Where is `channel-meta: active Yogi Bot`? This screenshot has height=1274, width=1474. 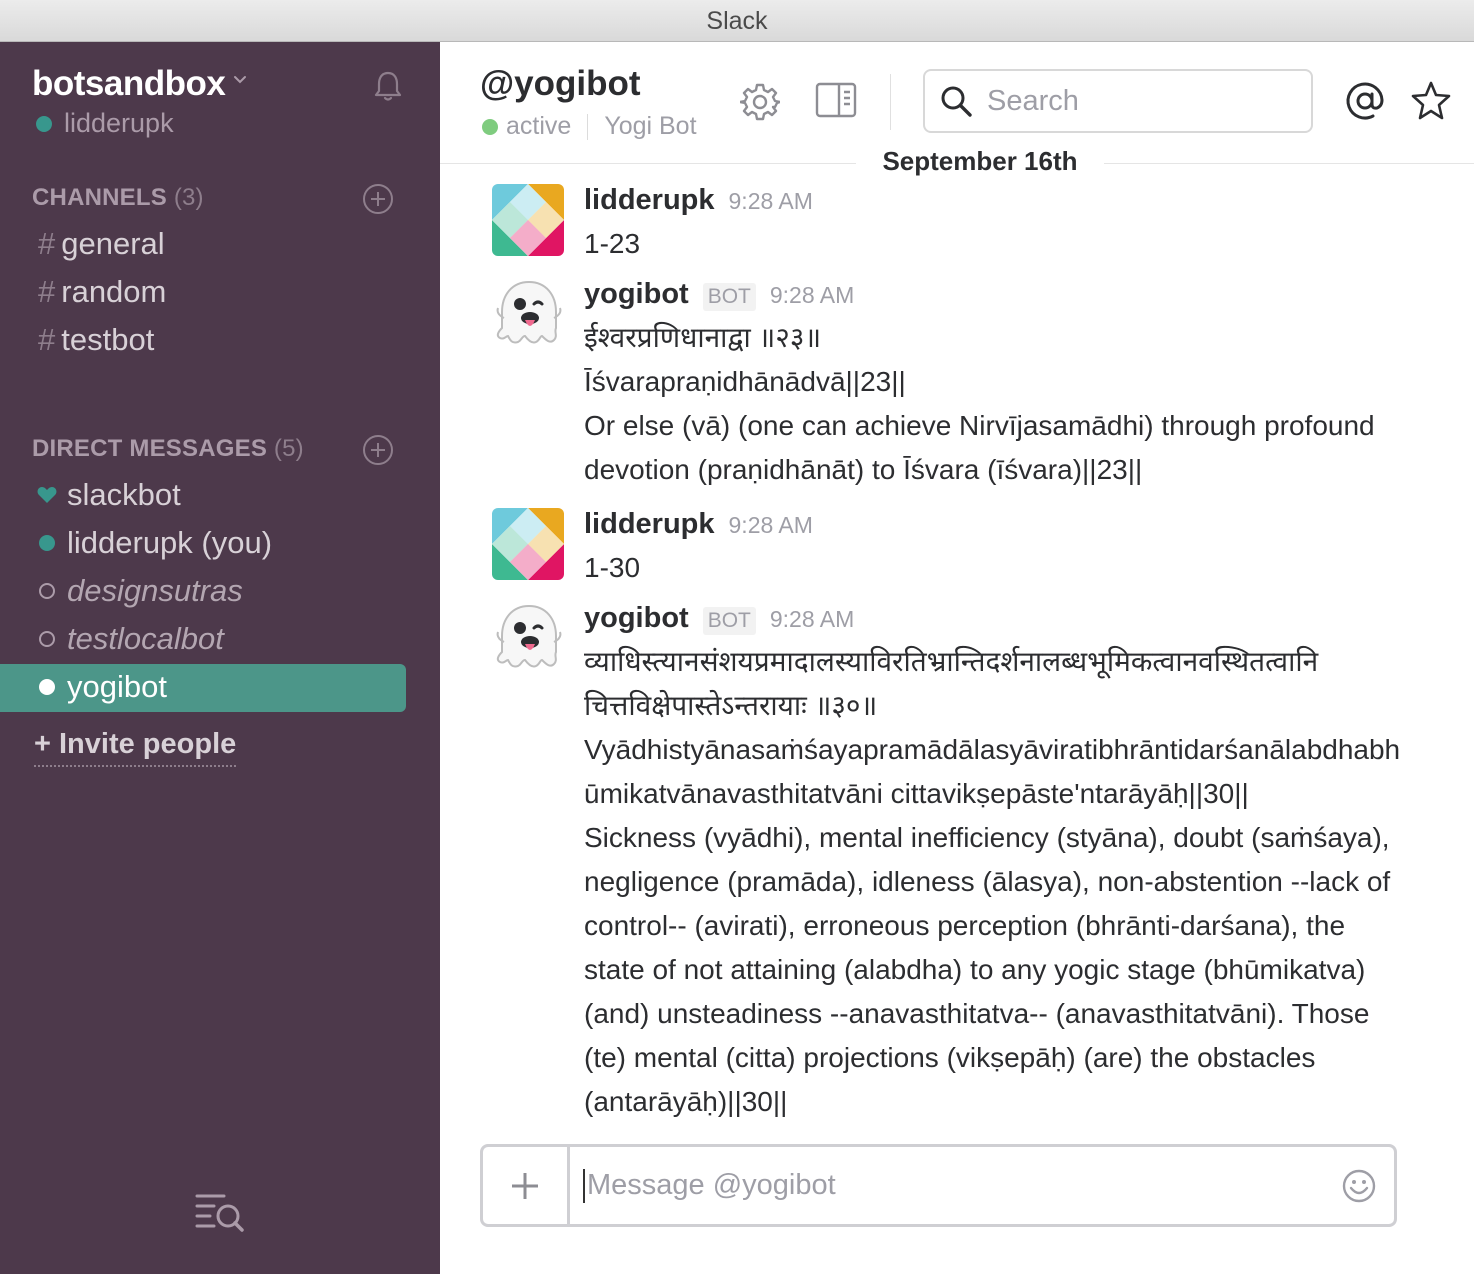
channel-meta: active Yogi Bot is located at coordinates (589, 126).